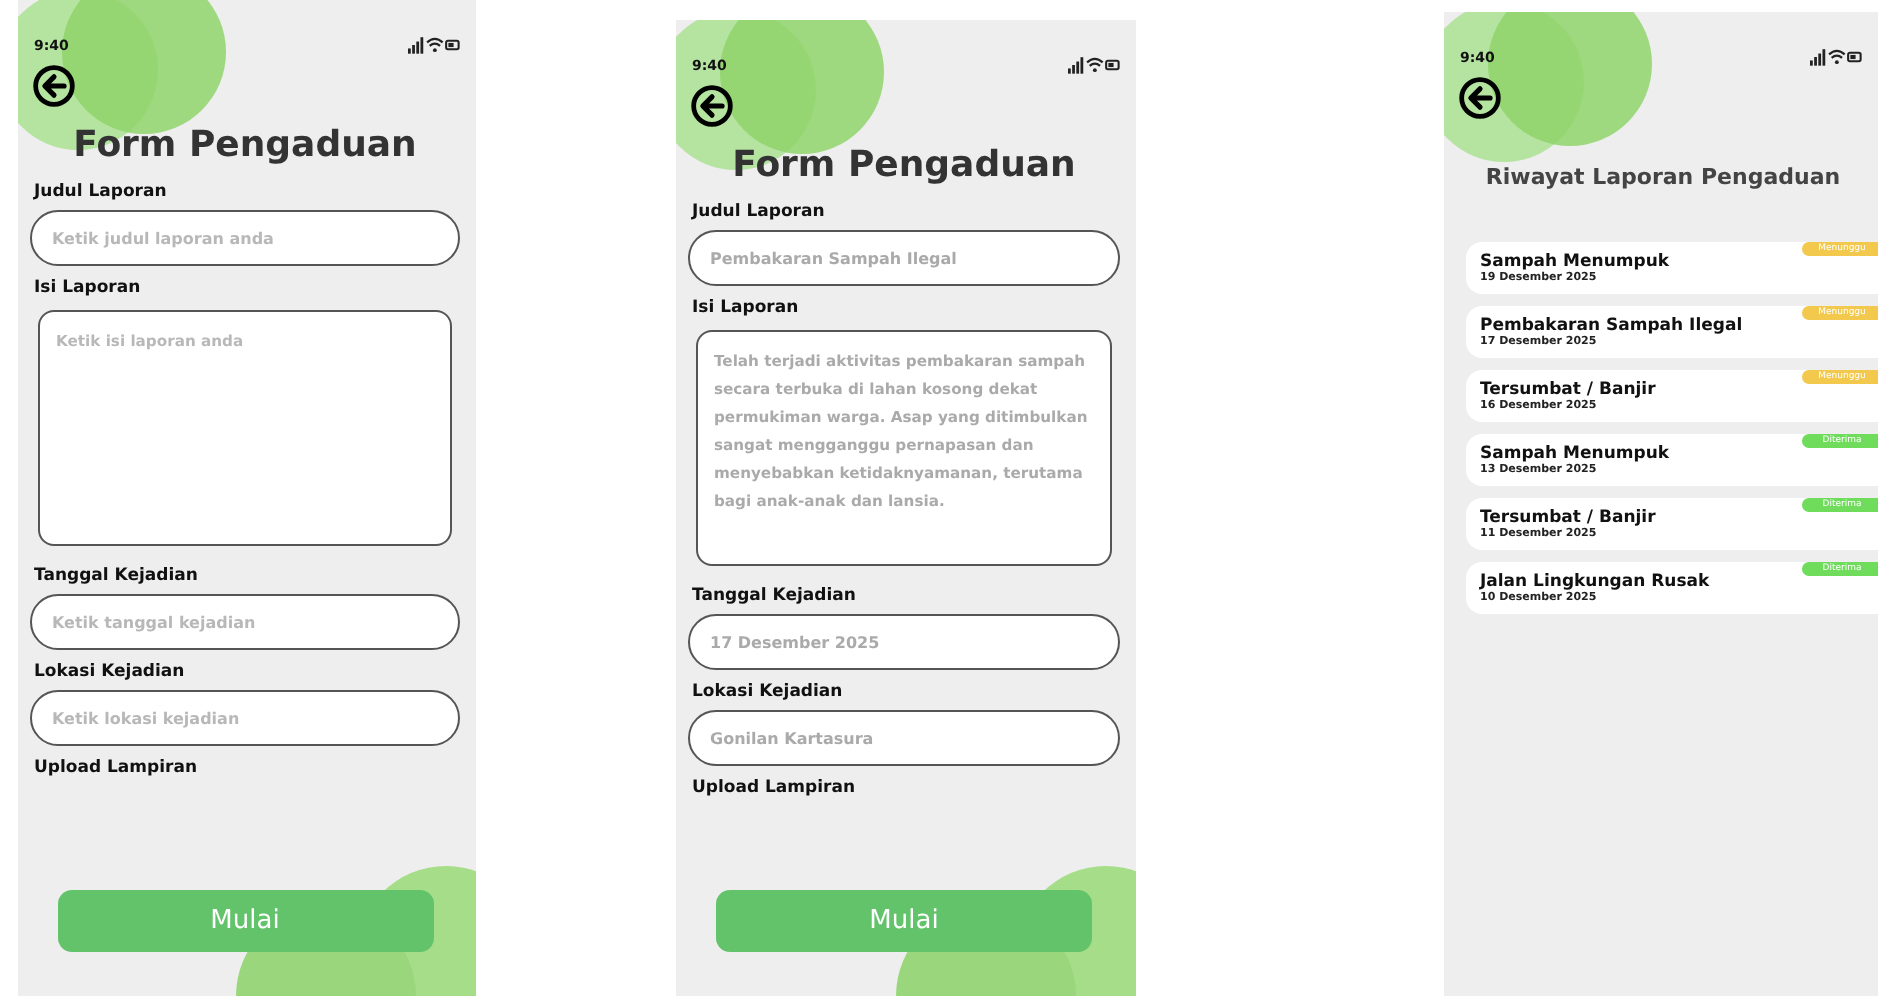  What do you see at coordinates (245, 718) in the screenshot?
I see `input-field: Ketik lokasi kejadian` at bounding box center [245, 718].